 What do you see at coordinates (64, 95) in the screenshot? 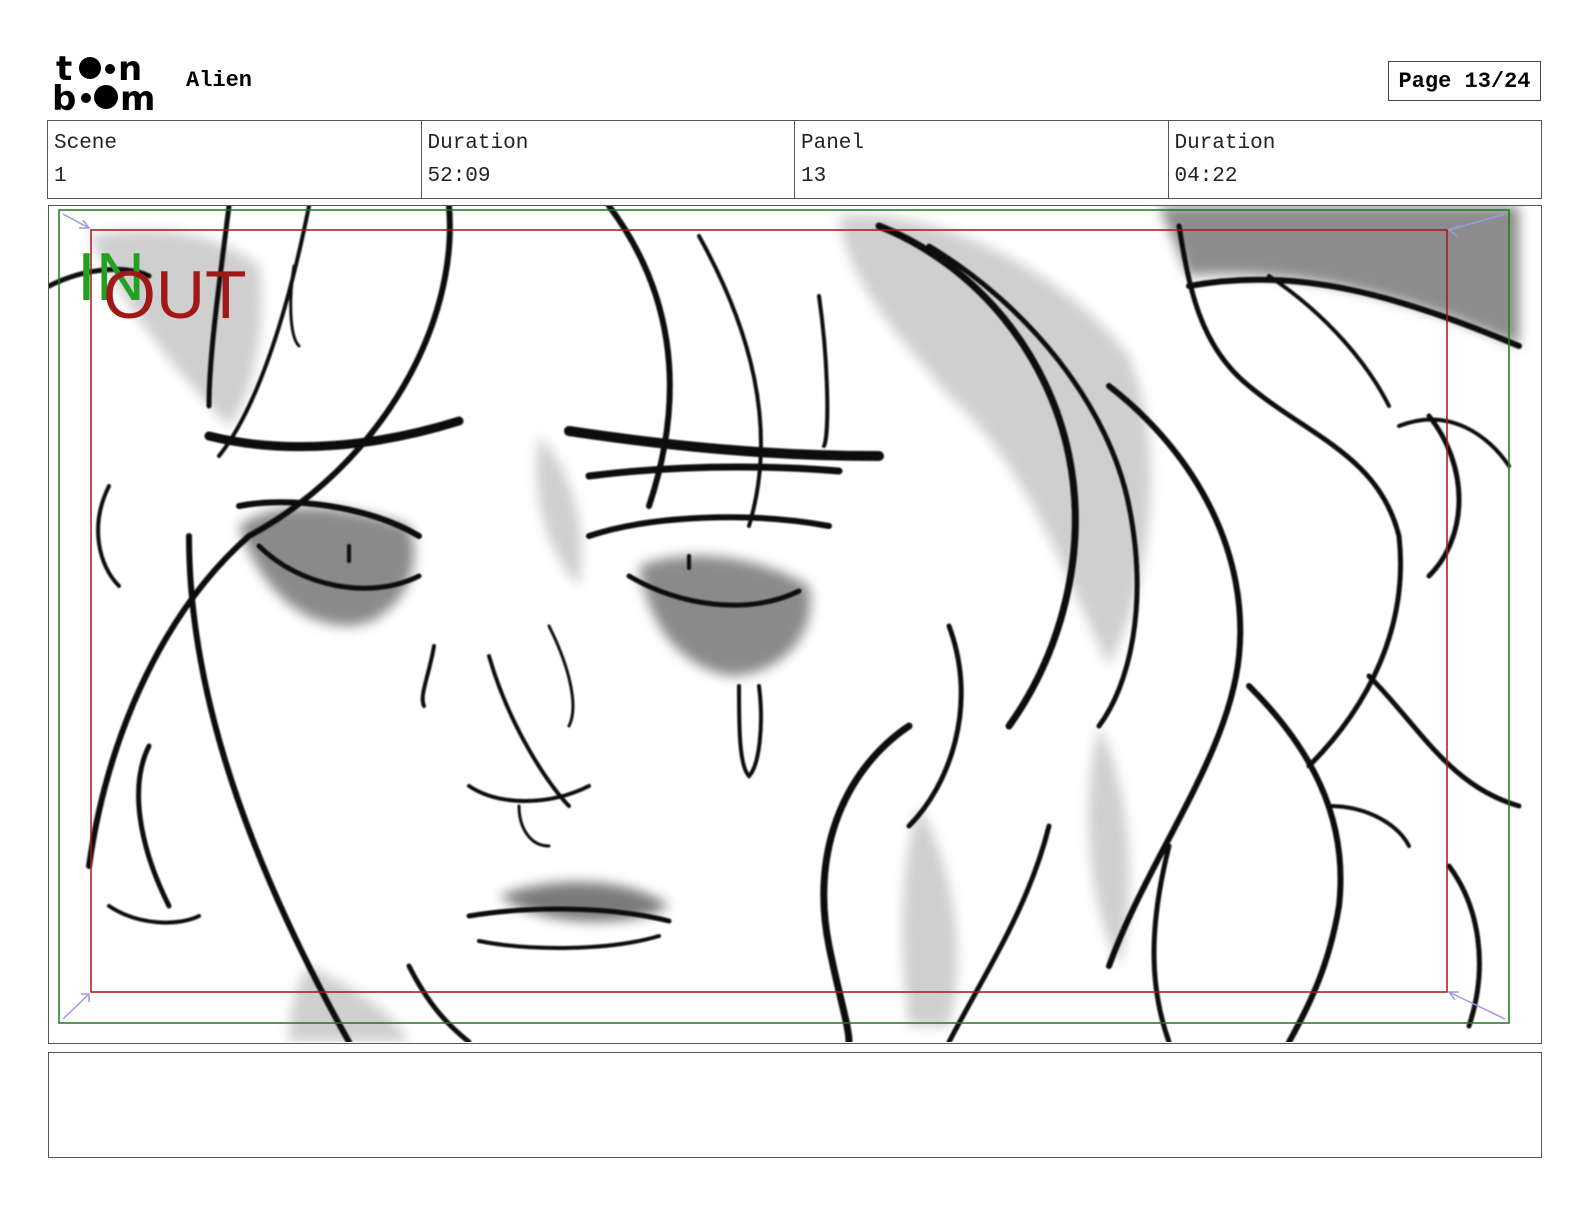
I see `svg-text: b` at bounding box center [64, 95].